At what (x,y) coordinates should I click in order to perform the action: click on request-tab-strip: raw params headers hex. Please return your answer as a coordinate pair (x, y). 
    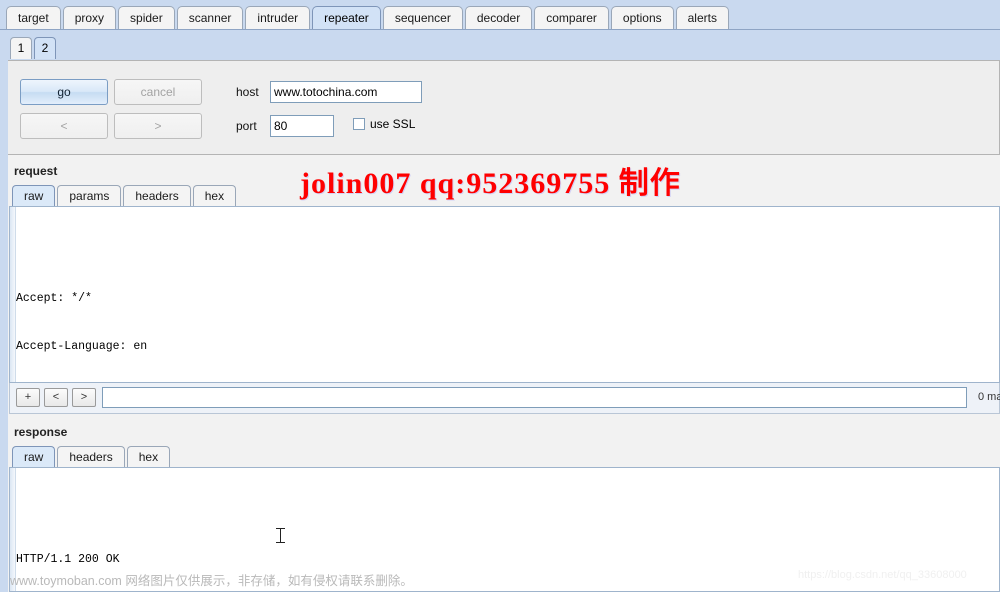
    Looking at the image, I should click on (125, 195).